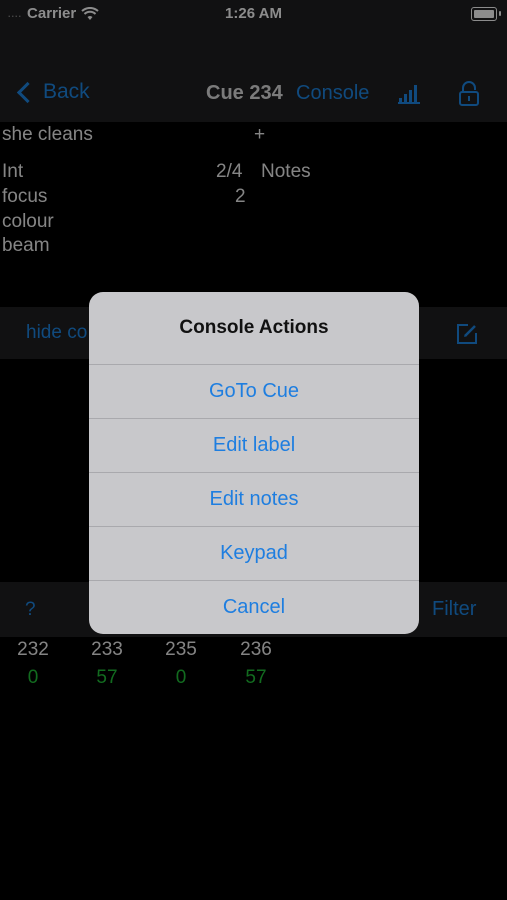  Describe the element at coordinates (254, 607) in the screenshot. I see `cancel-button: Cancel` at that location.